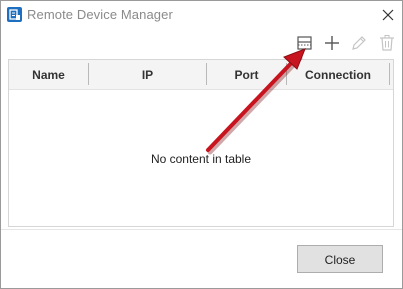 The image size is (403, 289). What do you see at coordinates (14, 14) in the screenshot?
I see `app-logo-icon` at bounding box center [14, 14].